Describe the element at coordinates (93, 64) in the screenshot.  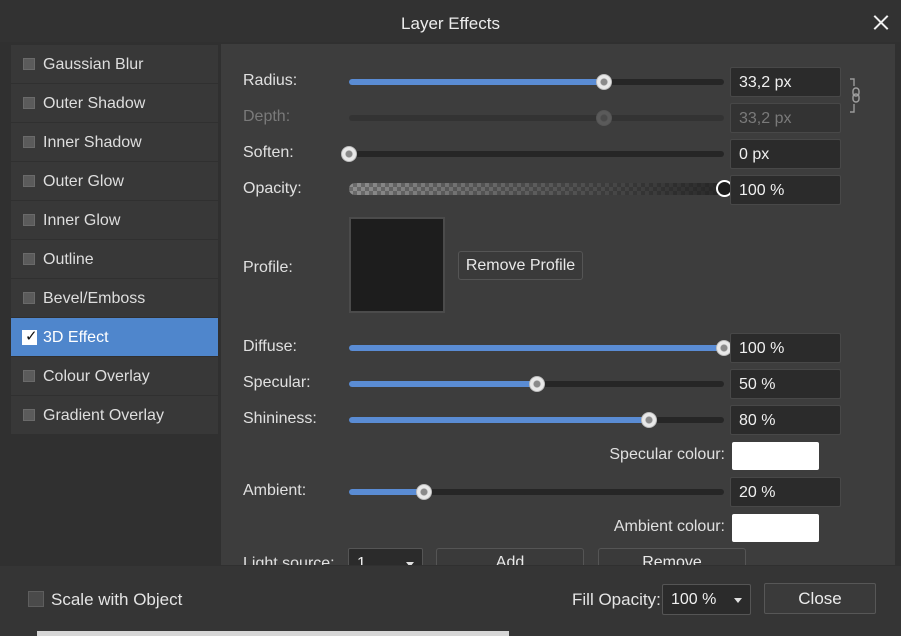
I see `effect-label: Gaussian Blur` at that location.